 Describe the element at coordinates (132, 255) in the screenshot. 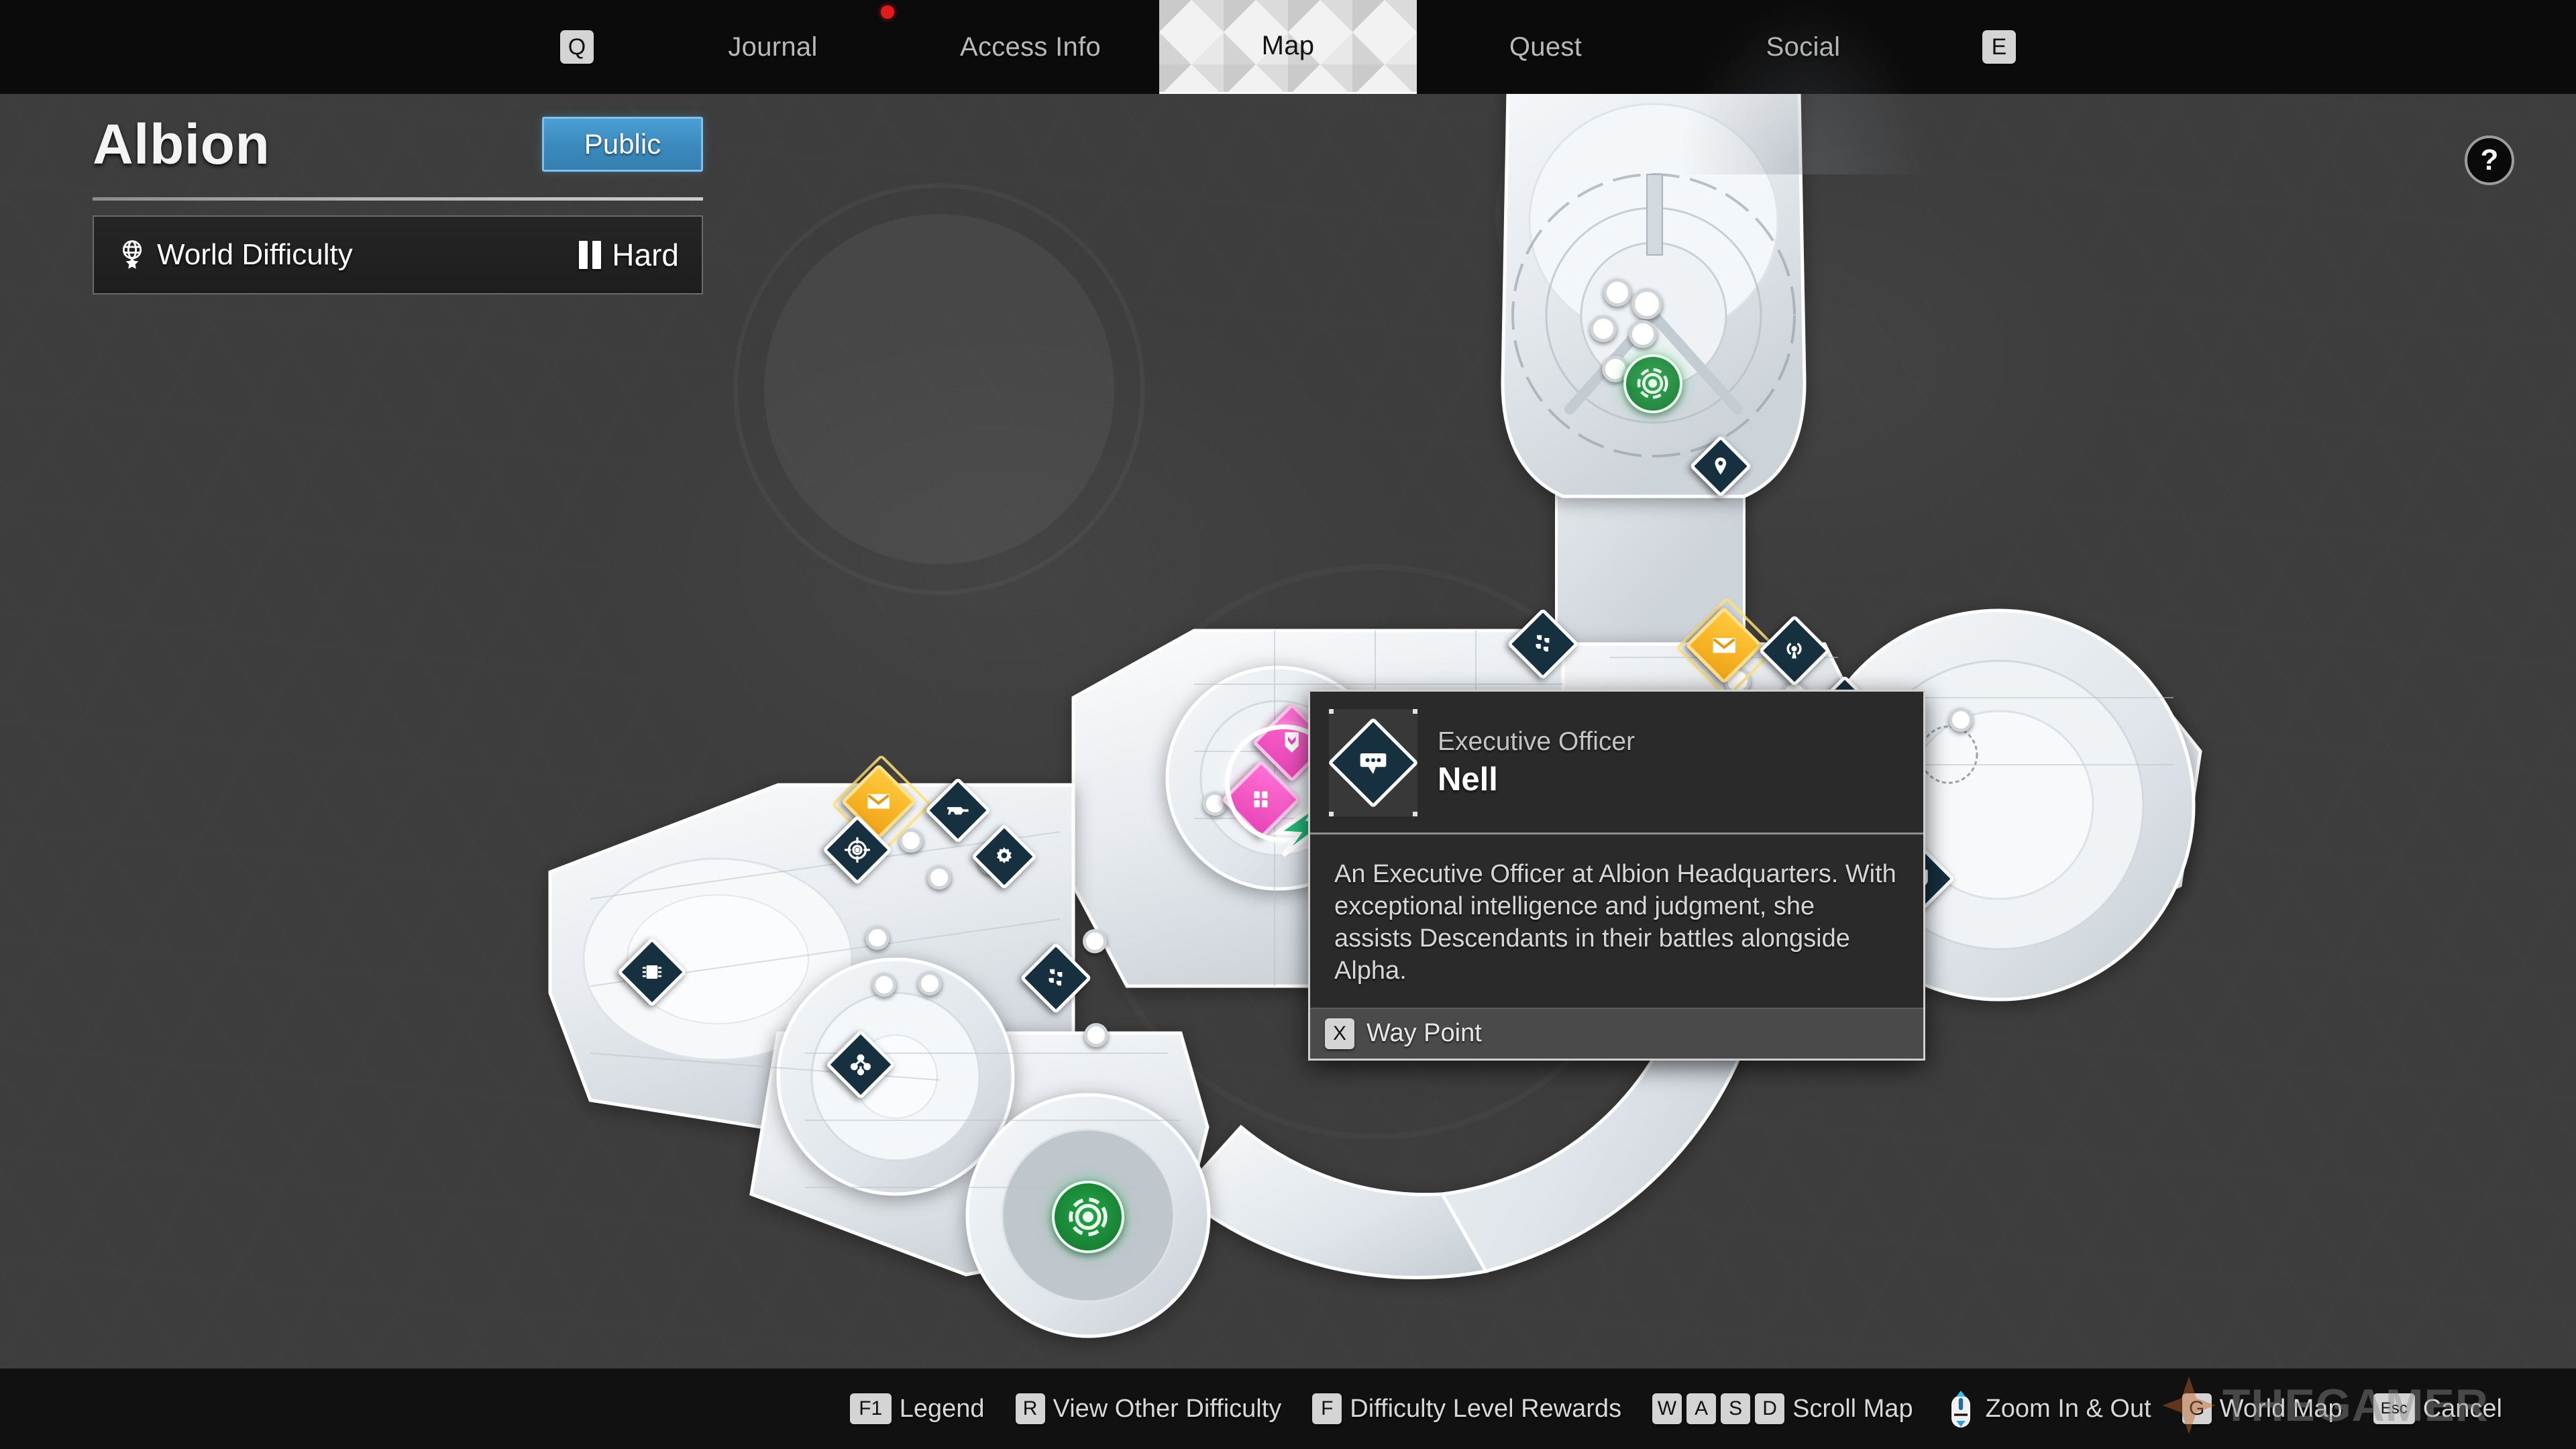

I see `globe-star-icon` at that location.